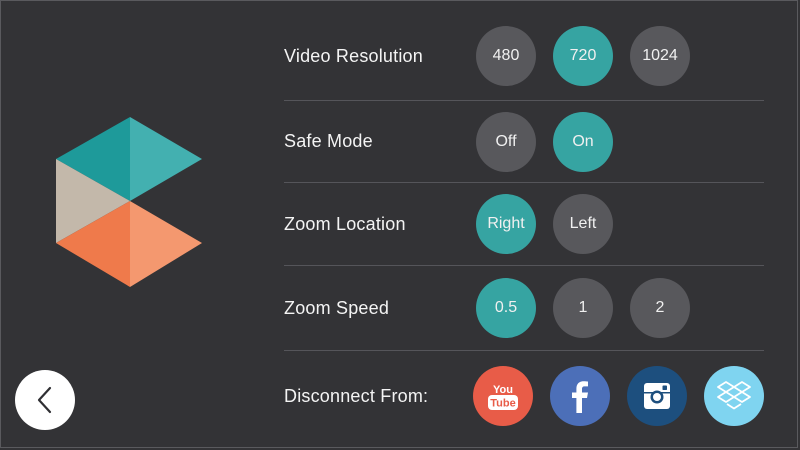 The width and height of the screenshot is (800, 450). I want to click on option-off-button: Off, so click(506, 141).